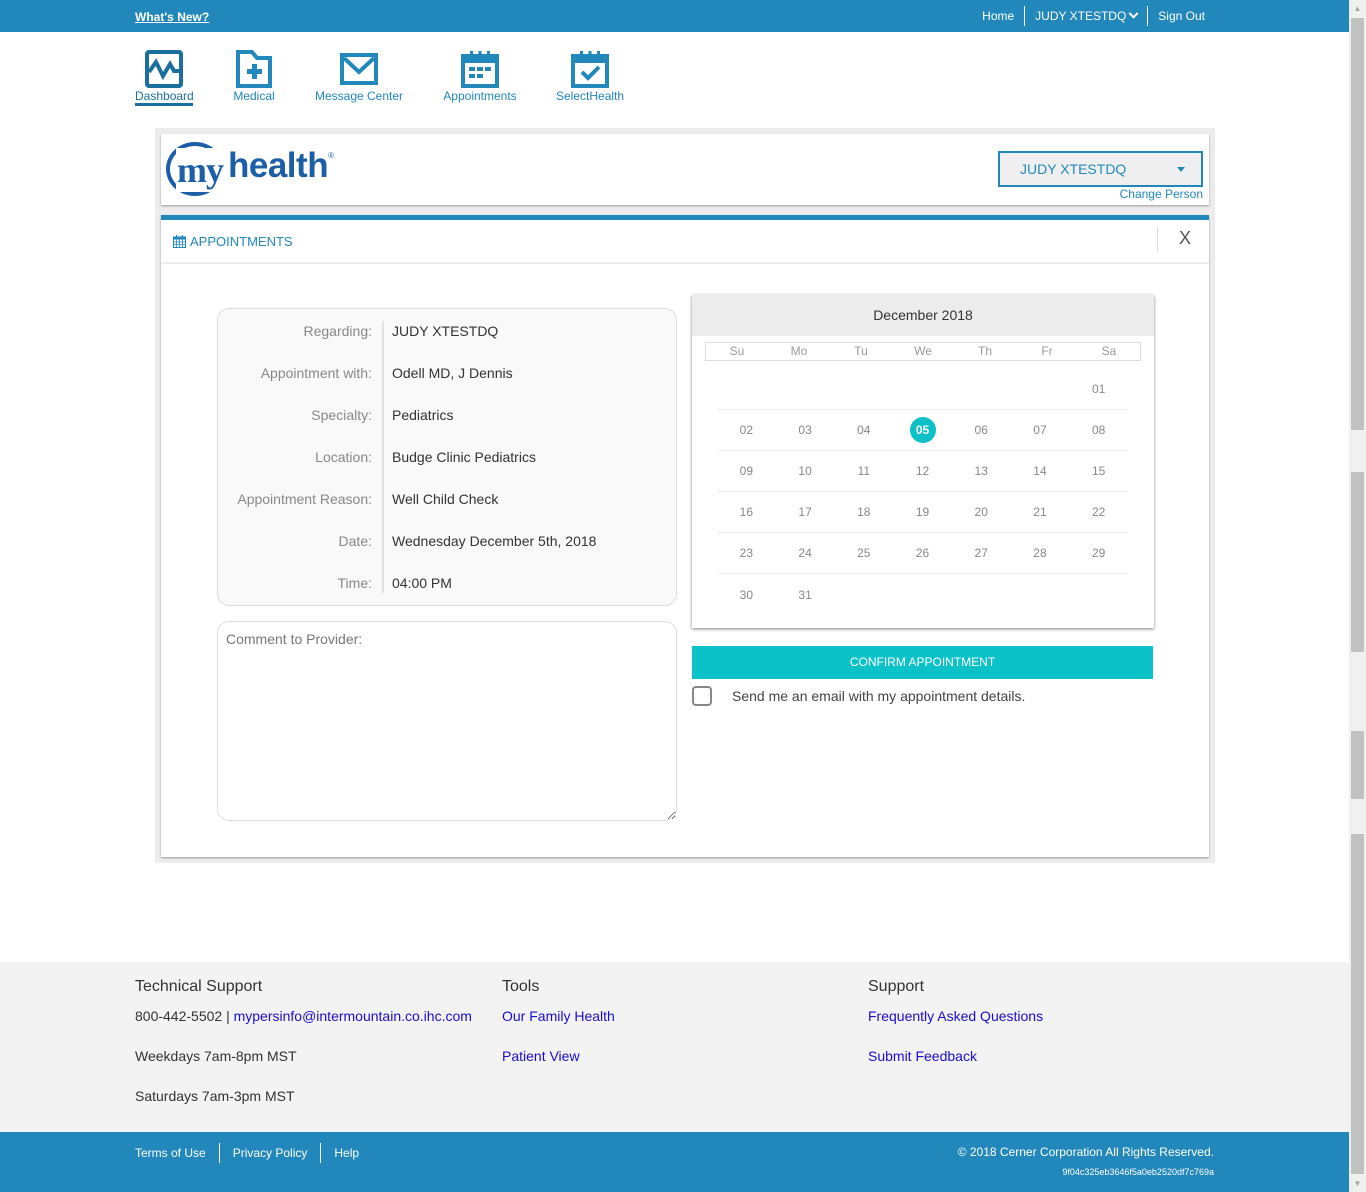 The image size is (1366, 1192). What do you see at coordinates (746, 512) in the screenshot?
I see `calendar-day: 16` at bounding box center [746, 512].